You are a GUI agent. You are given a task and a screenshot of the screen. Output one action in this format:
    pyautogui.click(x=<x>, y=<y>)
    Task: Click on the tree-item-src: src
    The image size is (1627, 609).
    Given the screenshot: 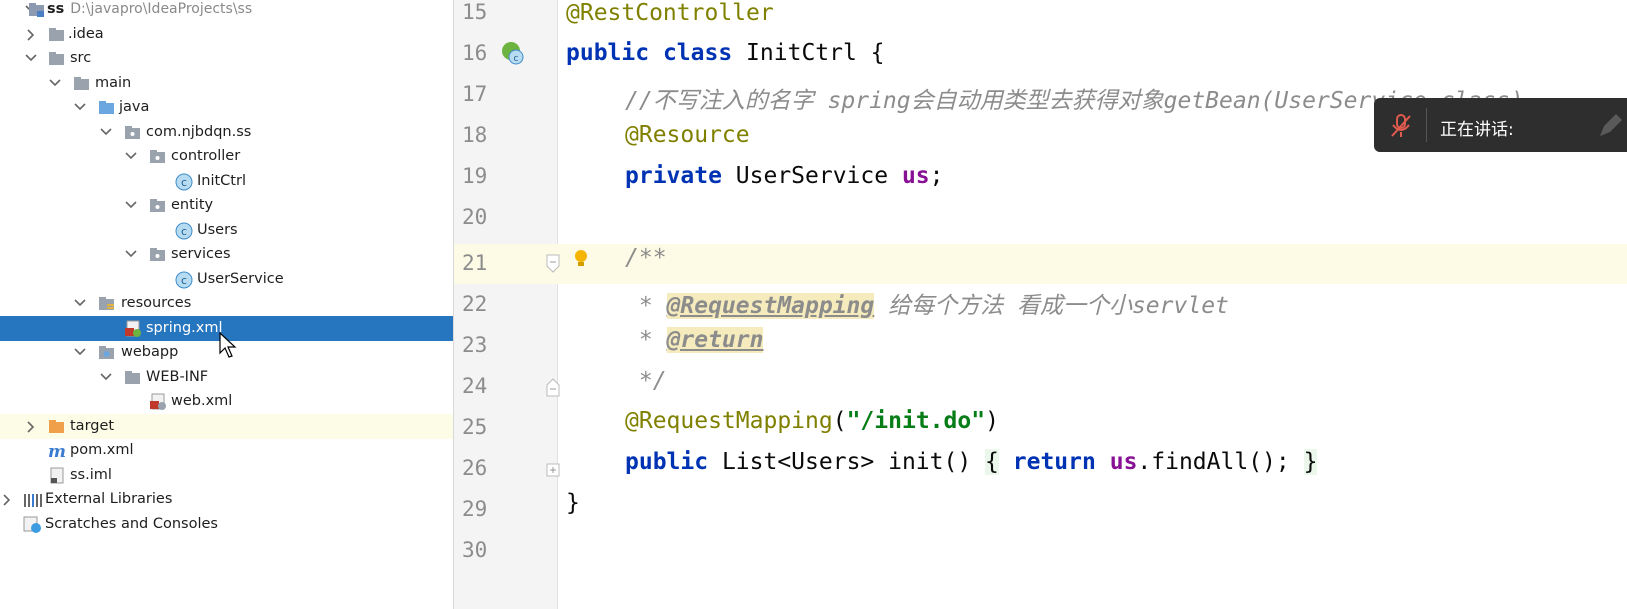 What is the action you would take?
    pyautogui.click(x=226, y=58)
    